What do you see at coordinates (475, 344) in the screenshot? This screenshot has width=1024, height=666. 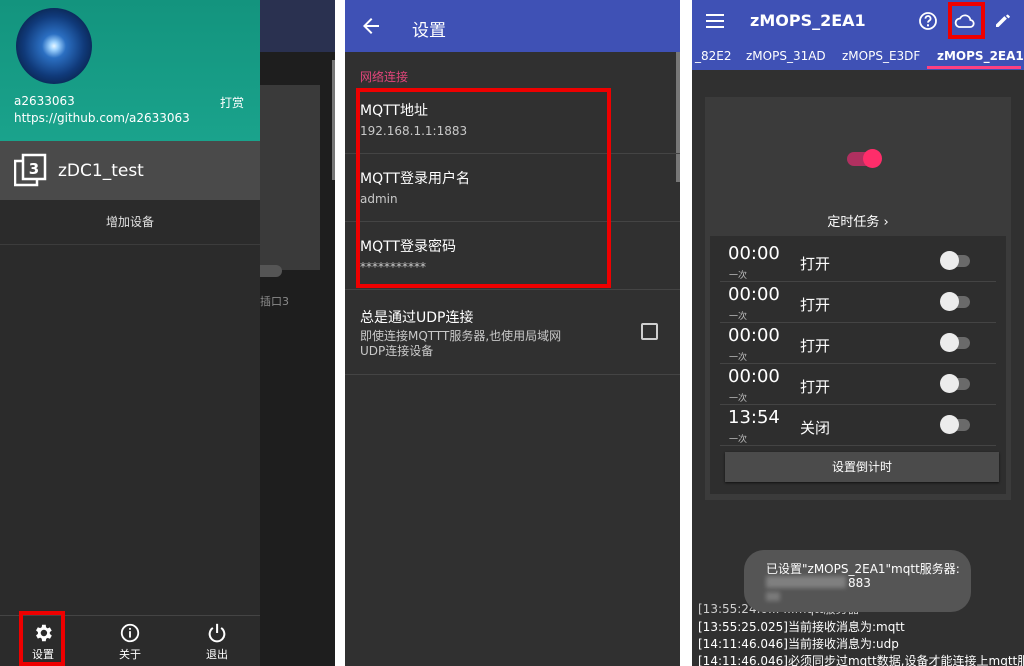 I see `pref-description: 即使连接MQTTT服务器,也使用局域网 UDP连接设备` at bounding box center [475, 344].